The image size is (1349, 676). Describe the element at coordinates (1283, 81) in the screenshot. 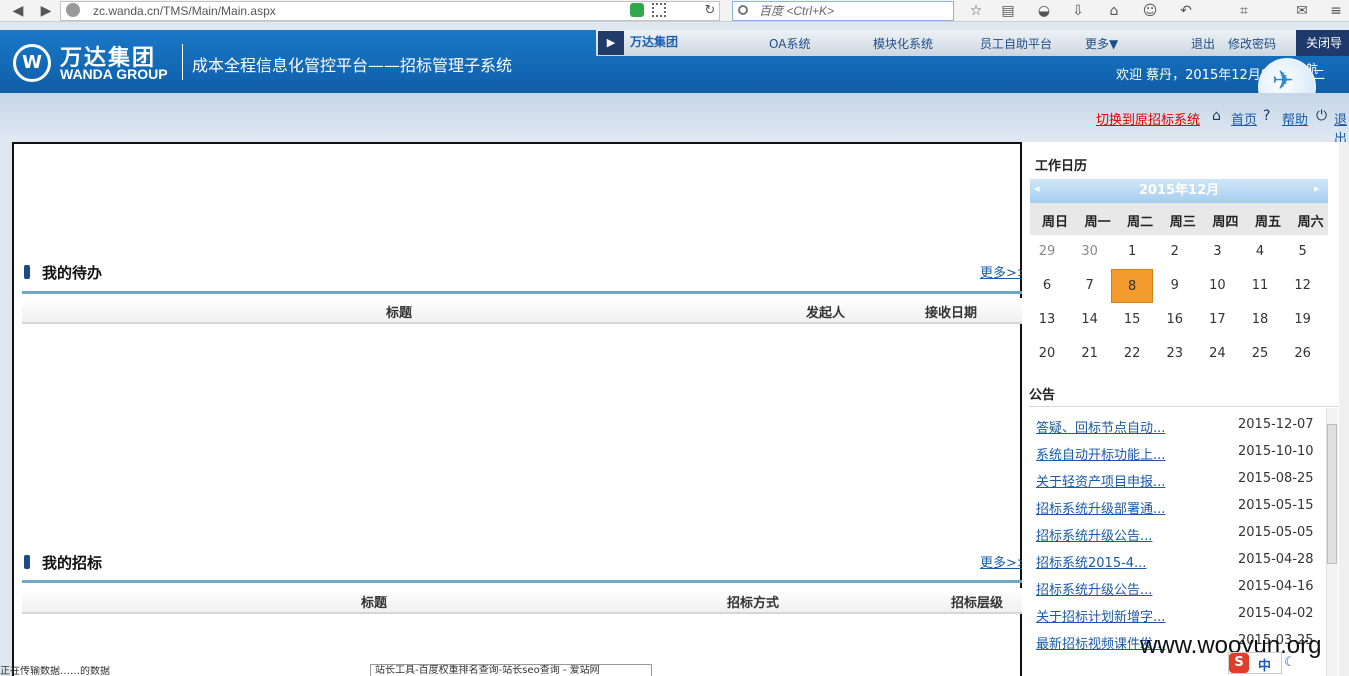

I see `bird-icon: ✈` at that location.